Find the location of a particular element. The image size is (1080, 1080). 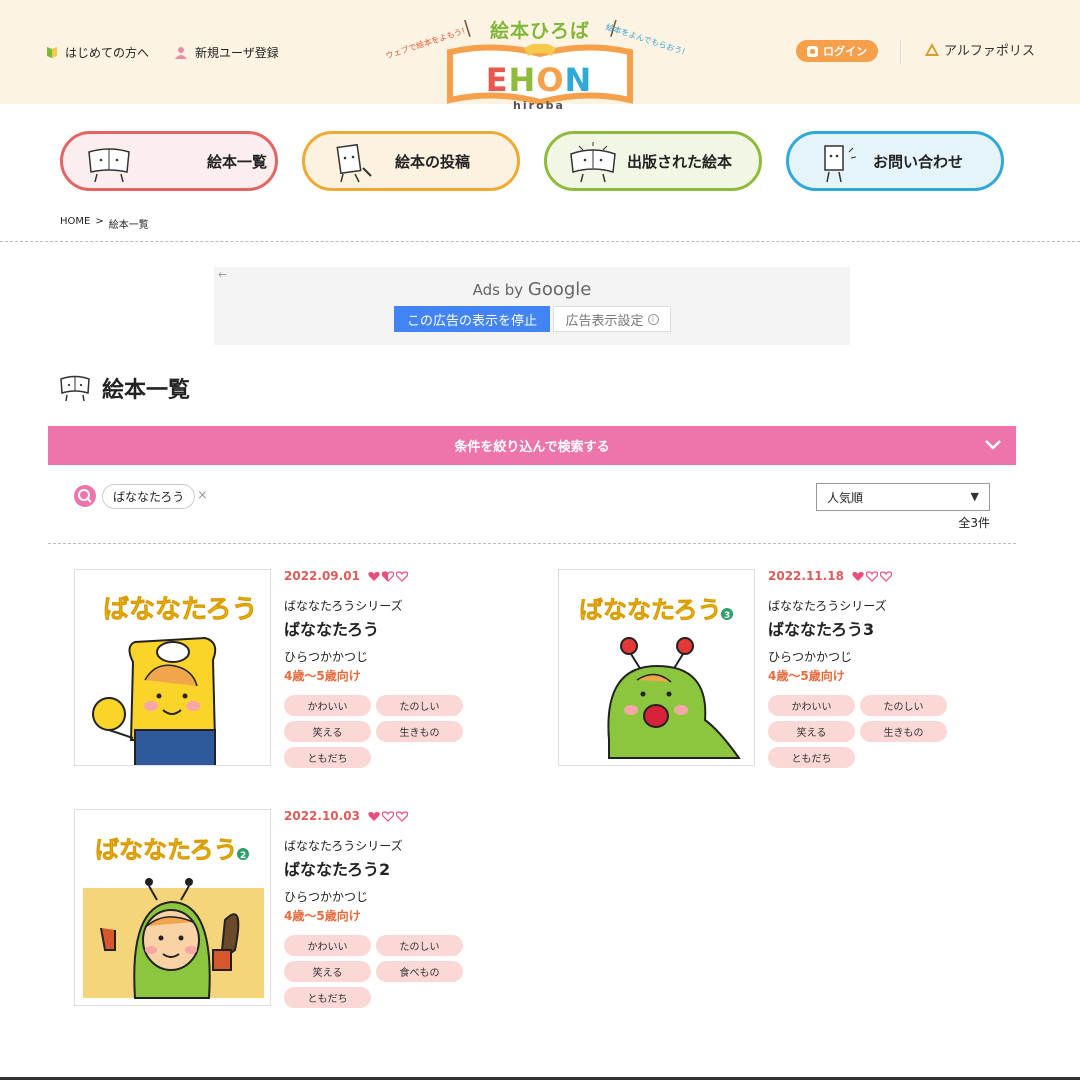

book-cover: ばななたろう 2 is located at coordinates (172, 907).